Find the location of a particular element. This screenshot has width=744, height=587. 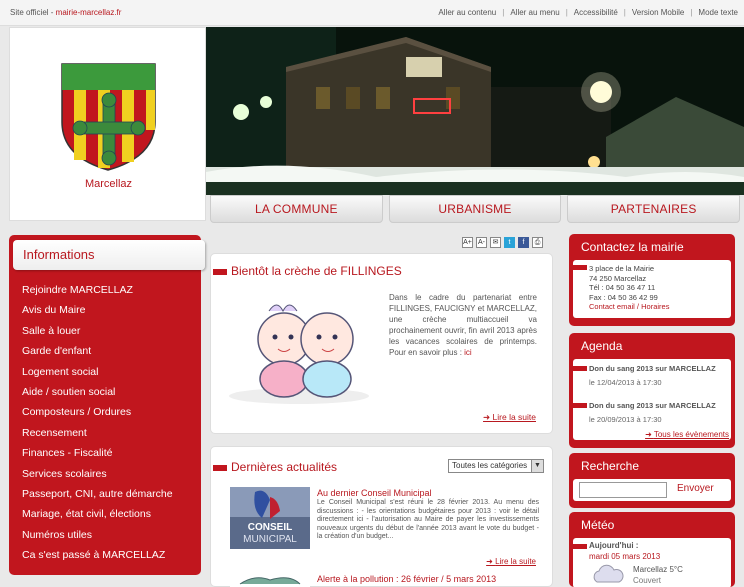

print-icon: ⎙ is located at coordinates (537, 242).